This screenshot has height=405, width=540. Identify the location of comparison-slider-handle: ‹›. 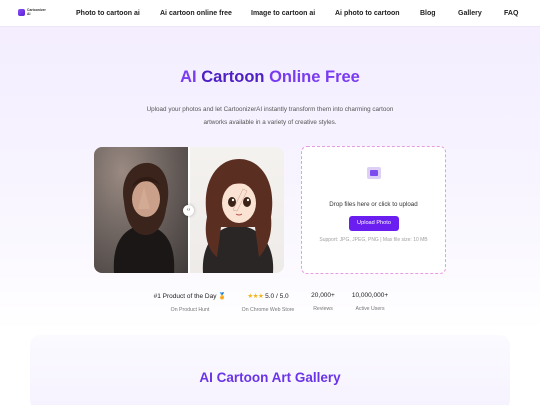
(188, 210).